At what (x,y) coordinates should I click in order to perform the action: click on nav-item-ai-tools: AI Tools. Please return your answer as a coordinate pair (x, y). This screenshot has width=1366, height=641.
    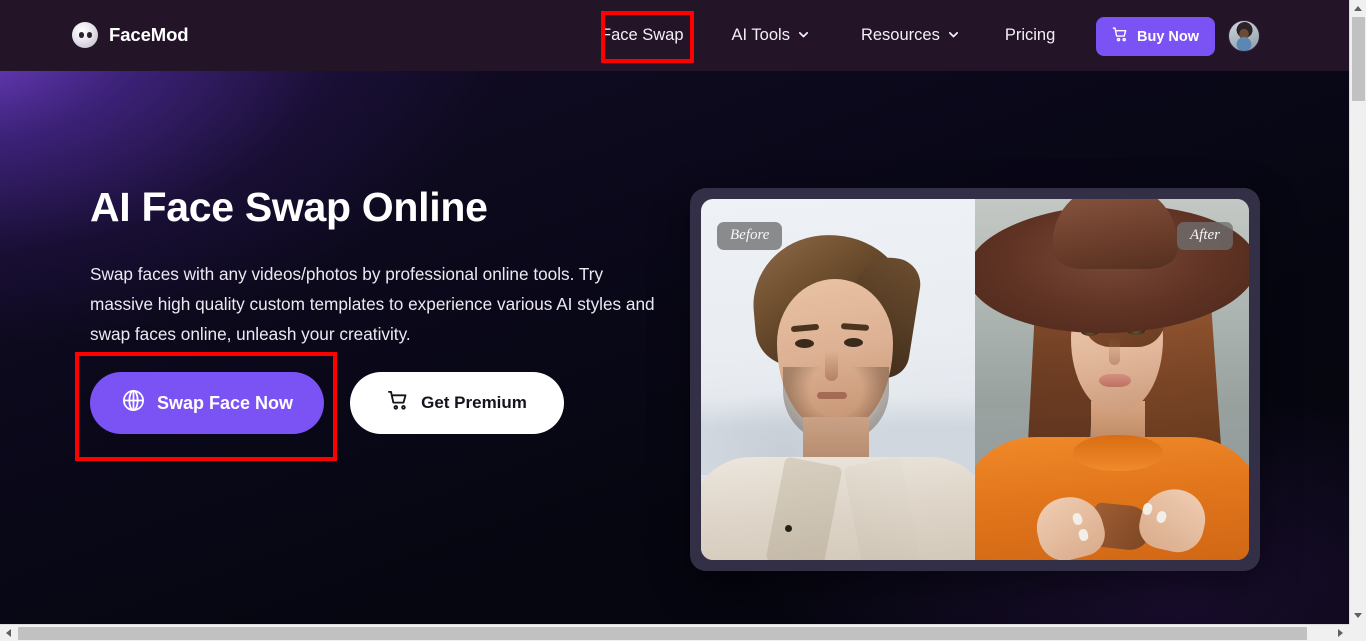
    Looking at the image, I should click on (770, 35).